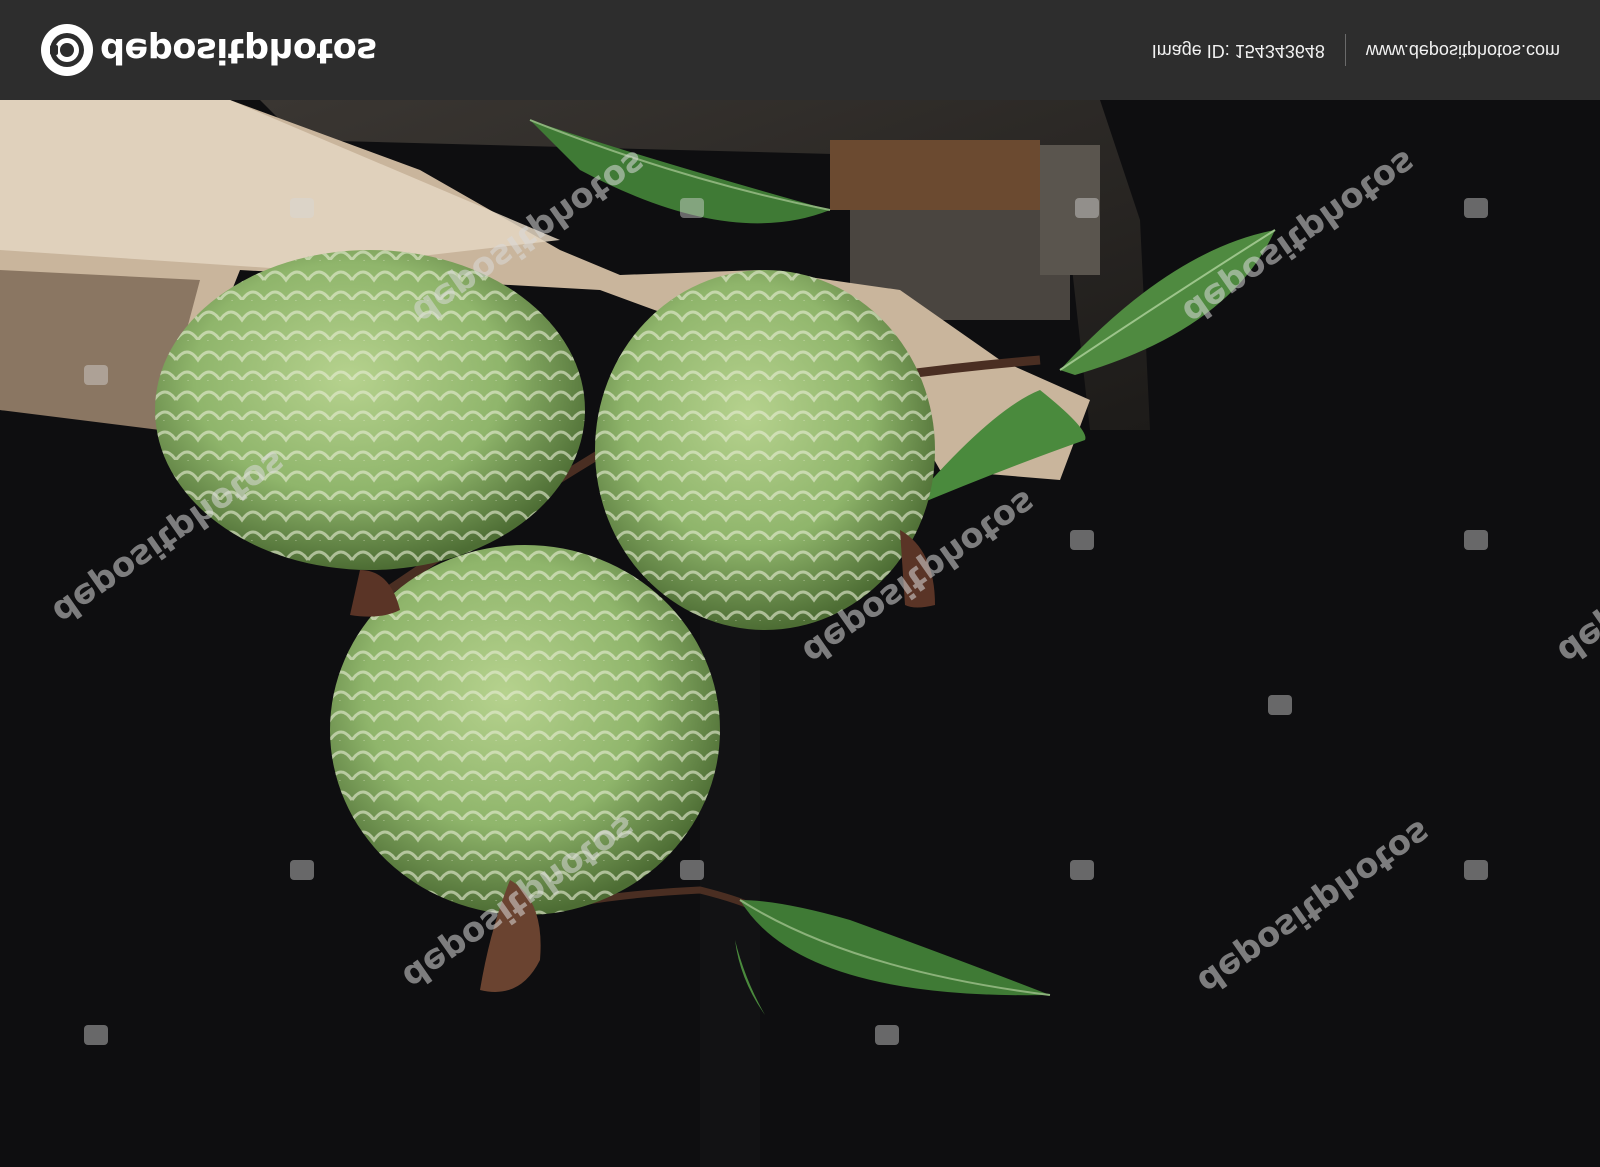  What do you see at coordinates (1345, 50) in the screenshot?
I see `header-divider` at bounding box center [1345, 50].